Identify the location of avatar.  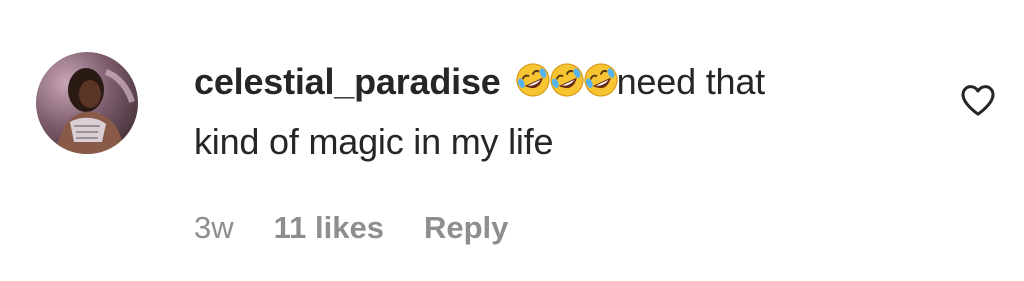
(87, 103).